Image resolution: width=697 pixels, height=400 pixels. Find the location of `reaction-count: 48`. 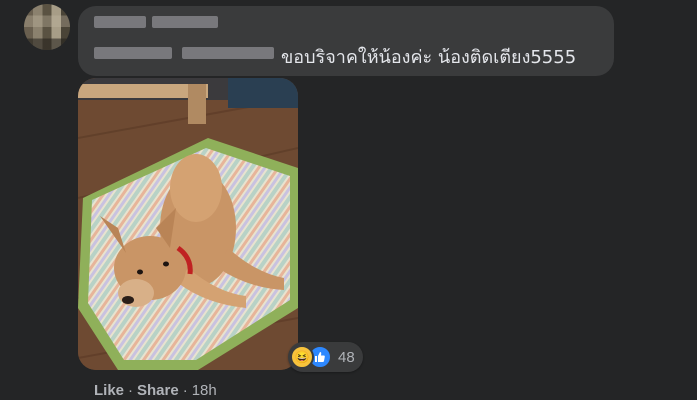

reaction-count: 48 is located at coordinates (346, 357).